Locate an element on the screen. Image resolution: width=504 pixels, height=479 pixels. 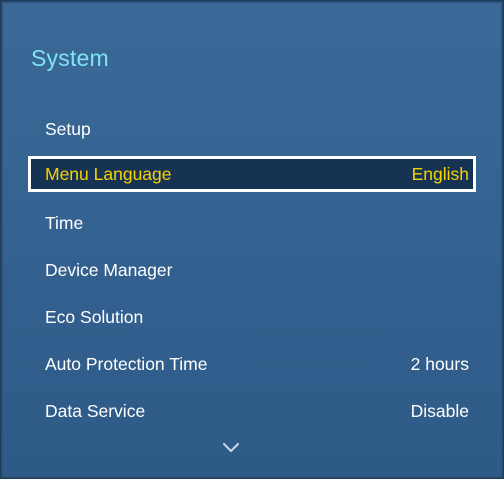
menu-item-label: Eco Solution is located at coordinates (94, 317).